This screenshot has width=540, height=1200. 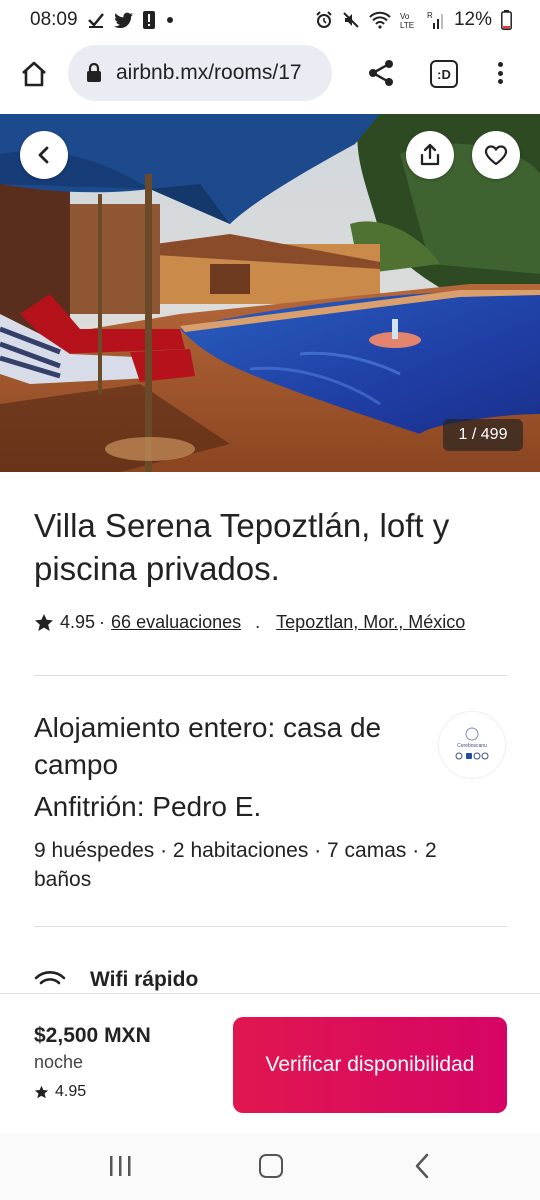 I want to click on tab-switcher-label: :D, so click(x=444, y=74).